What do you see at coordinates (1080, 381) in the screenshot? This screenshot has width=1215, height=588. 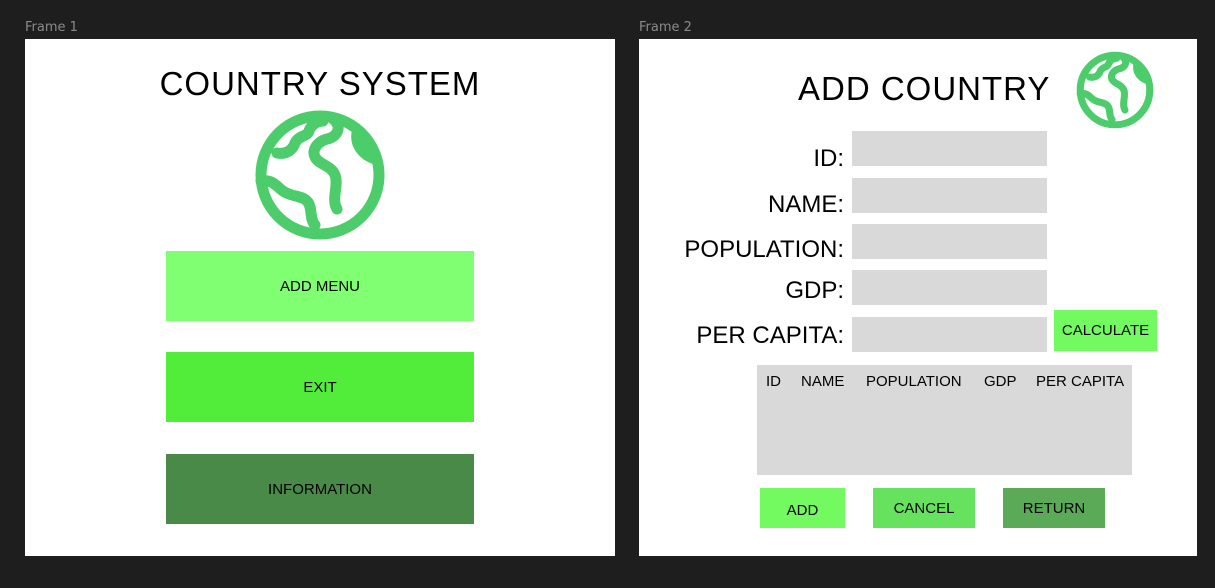 I see `table-header-per-capita: PER CAPITA` at bounding box center [1080, 381].